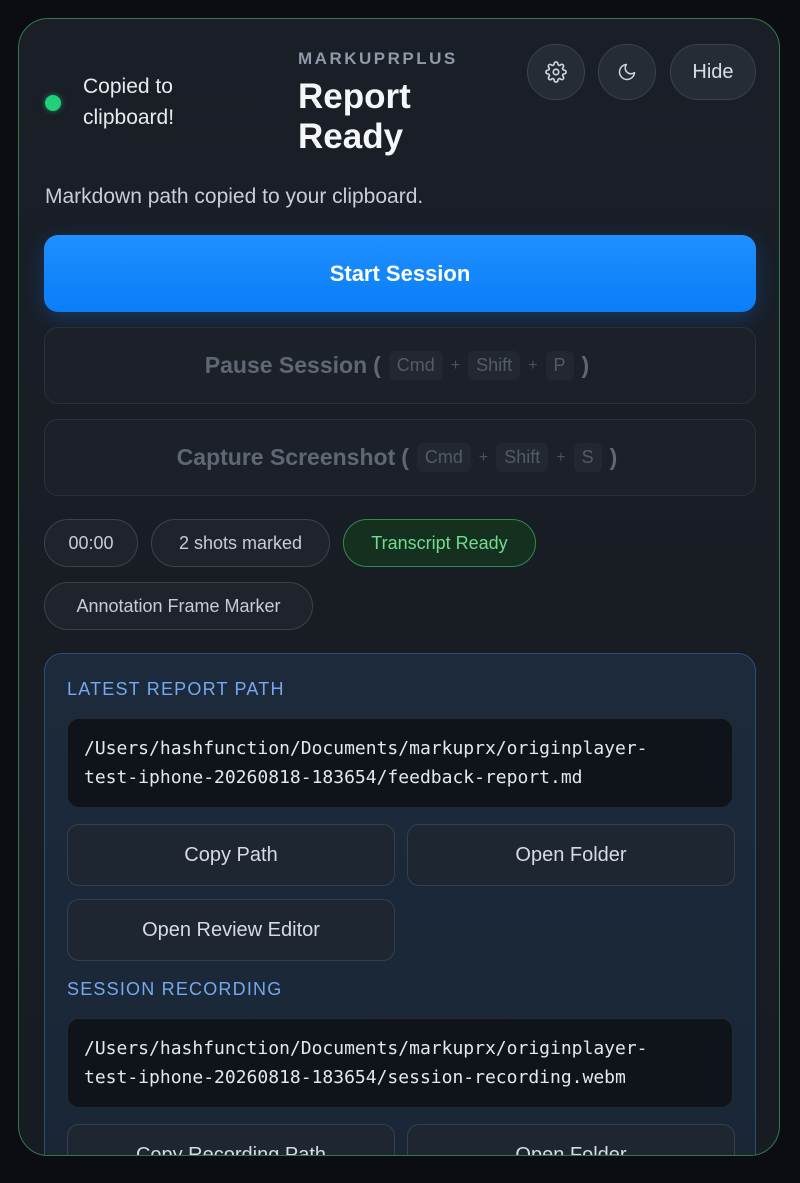  I want to click on page-title: Report Ready, so click(388, 117).